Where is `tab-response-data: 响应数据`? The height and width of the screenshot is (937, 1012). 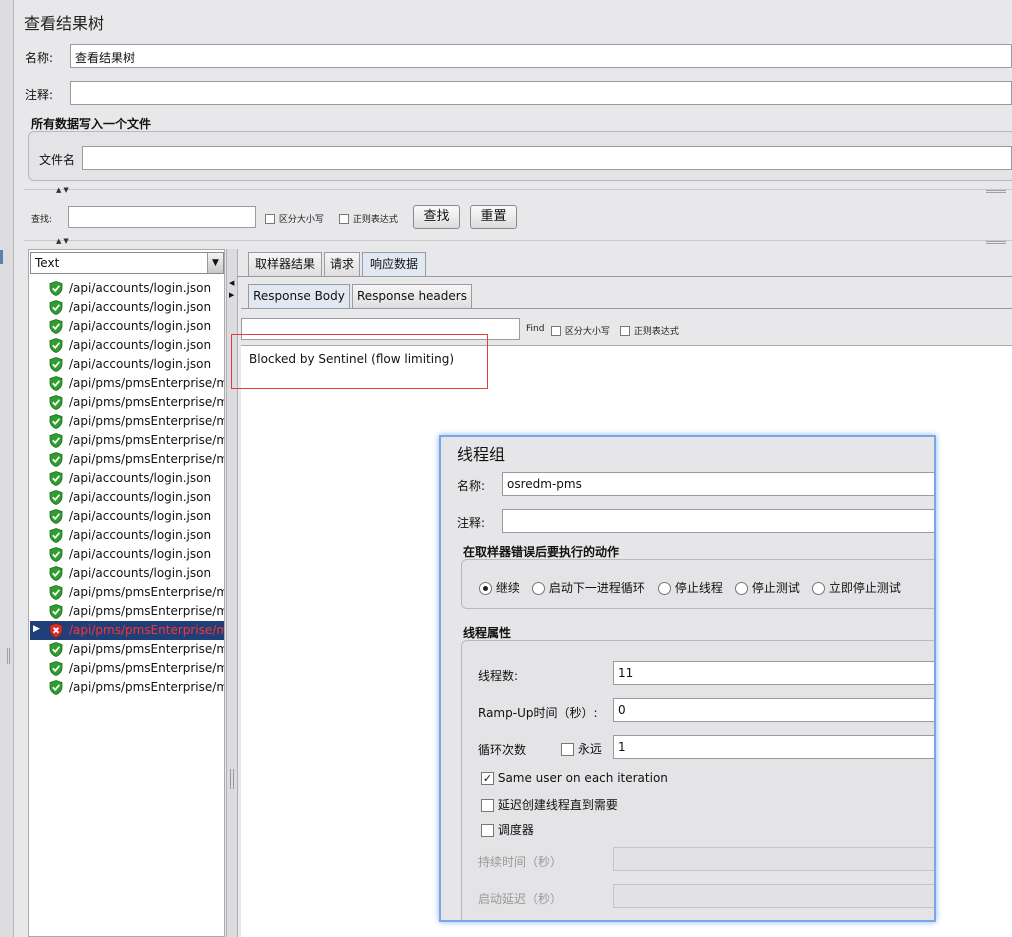
tab-response-data: 响应数据 is located at coordinates (394, 264).